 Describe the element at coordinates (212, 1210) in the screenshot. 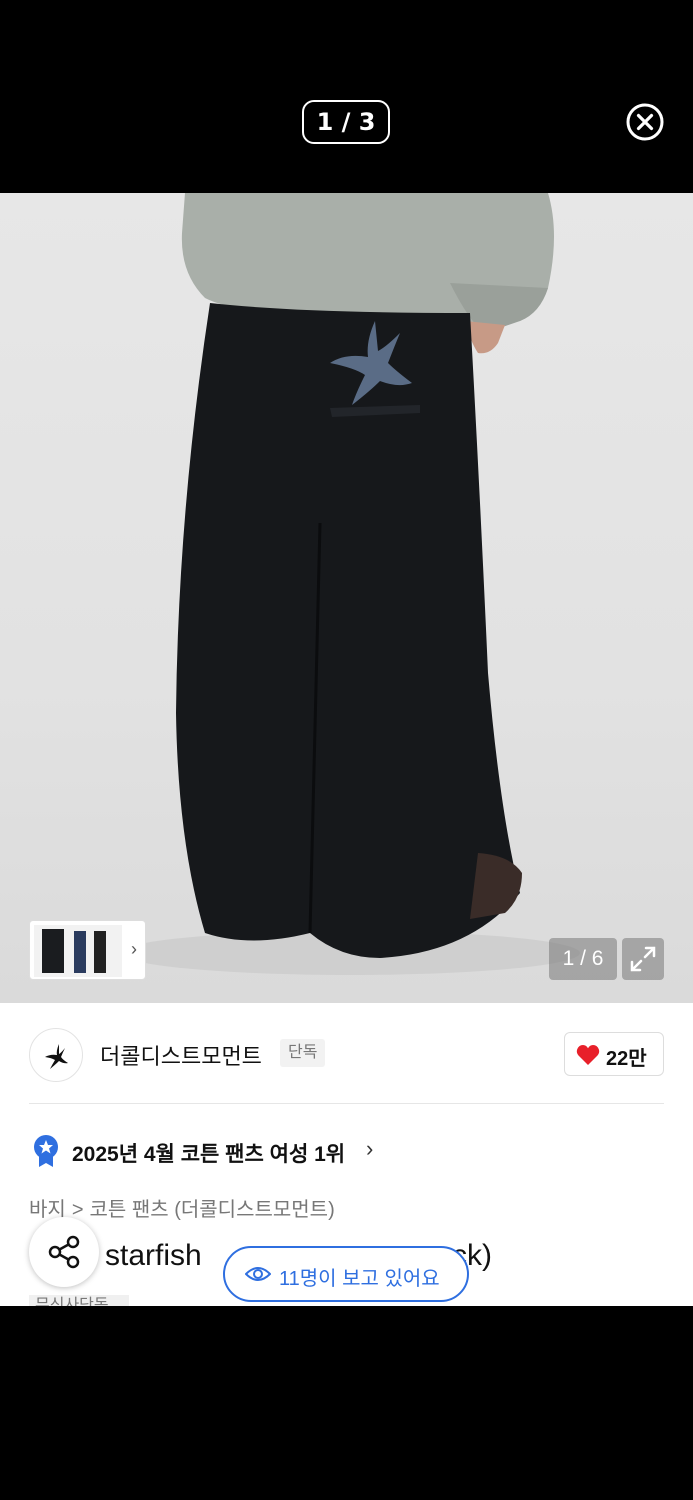

I see `breadcrumb-item-cotton-pants: 코튼 팬츠 (더콜디스트모먼트)` at that location.